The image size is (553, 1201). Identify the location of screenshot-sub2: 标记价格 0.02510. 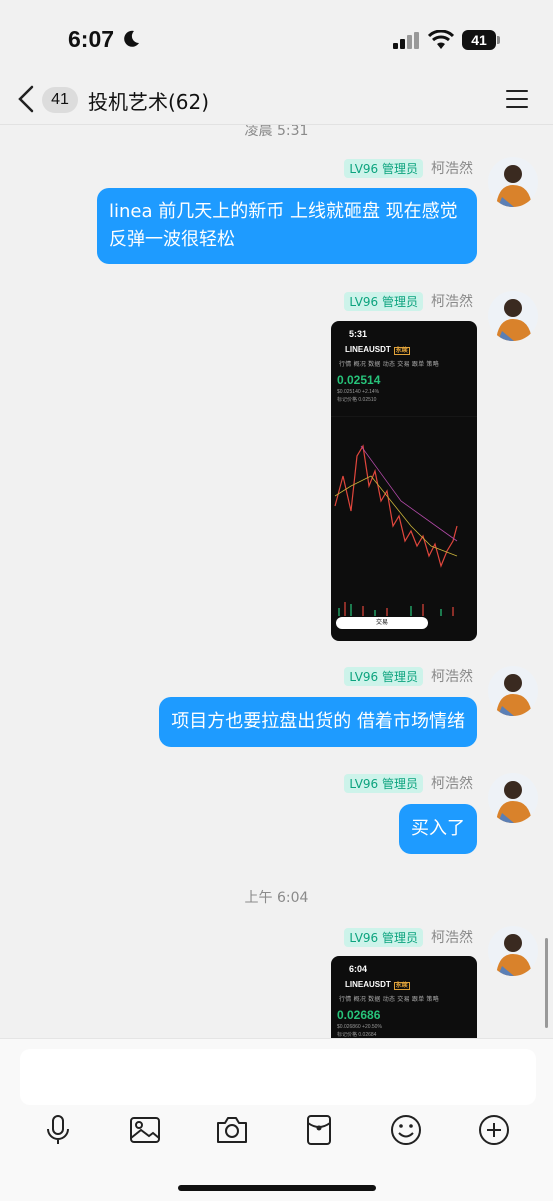
(357, 400).